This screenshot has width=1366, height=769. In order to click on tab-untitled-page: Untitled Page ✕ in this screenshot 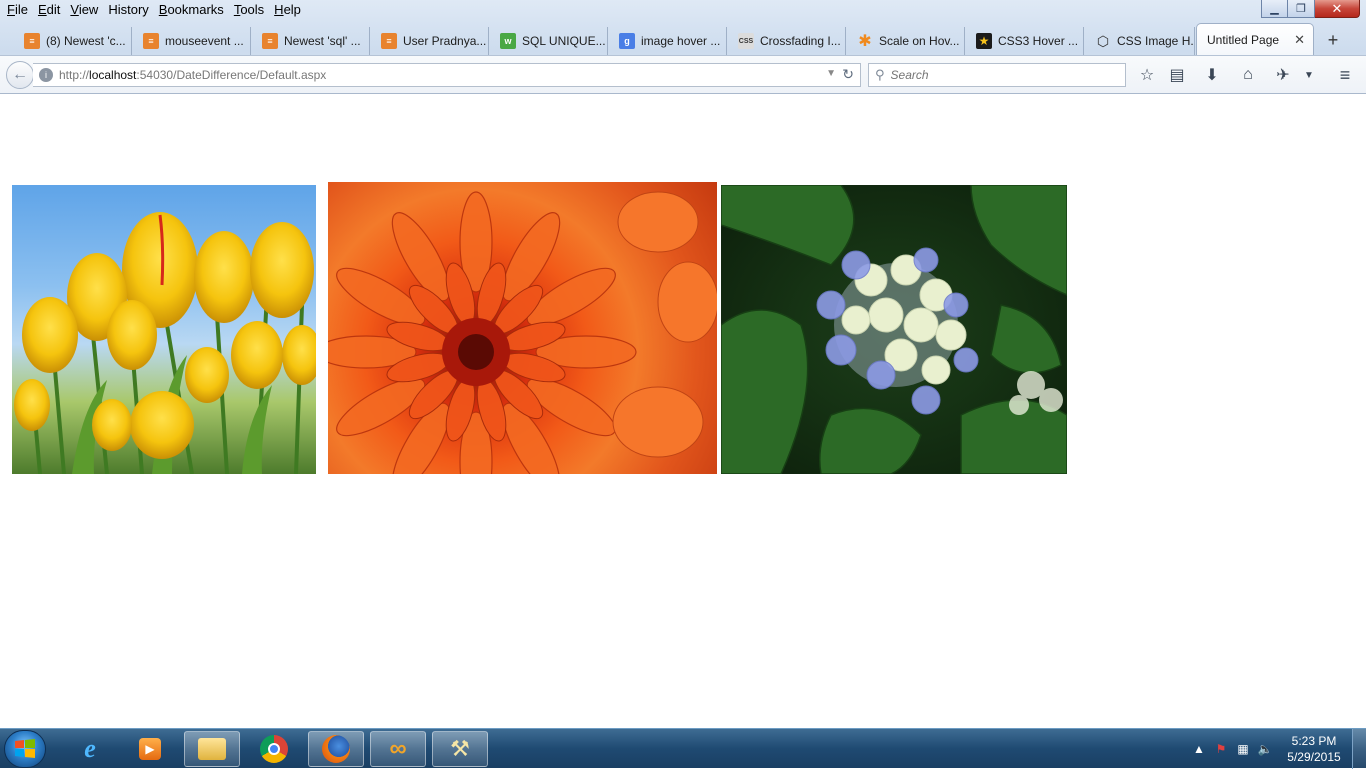, I will do `click(1255, 39)`.